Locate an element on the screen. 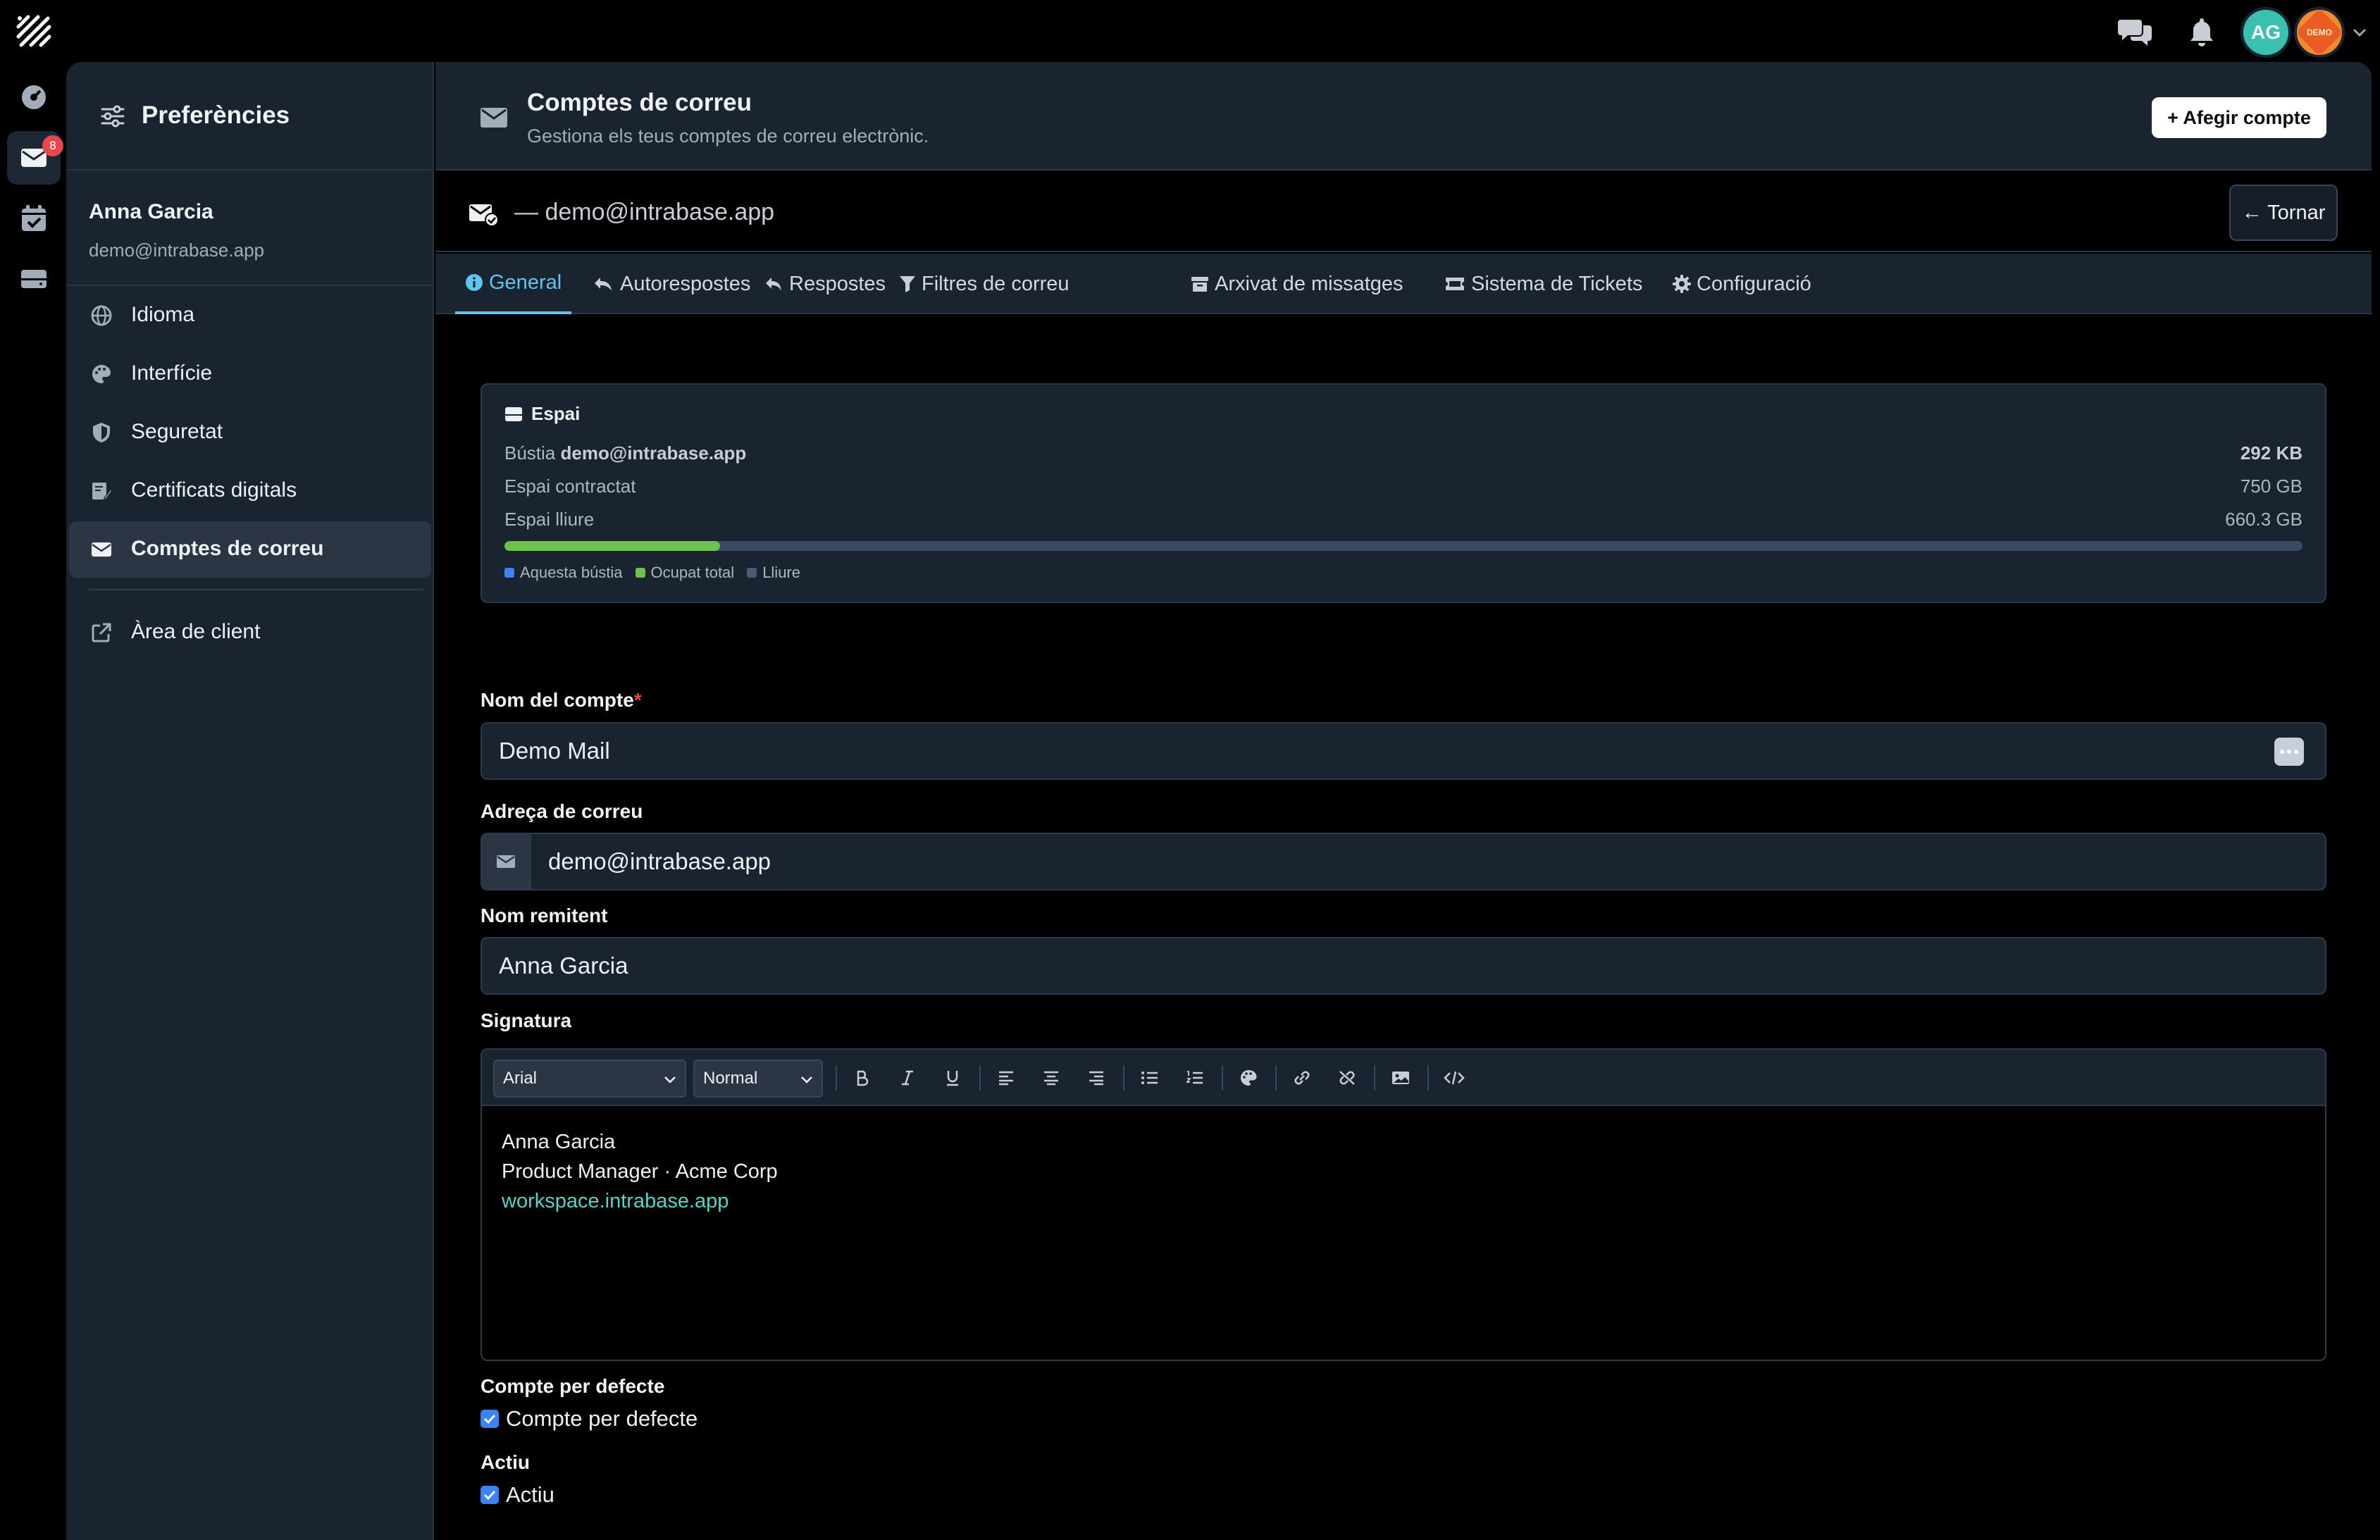  user-card: Anna Garcia demo@intrabase.app is located at coordinates (249, 229).